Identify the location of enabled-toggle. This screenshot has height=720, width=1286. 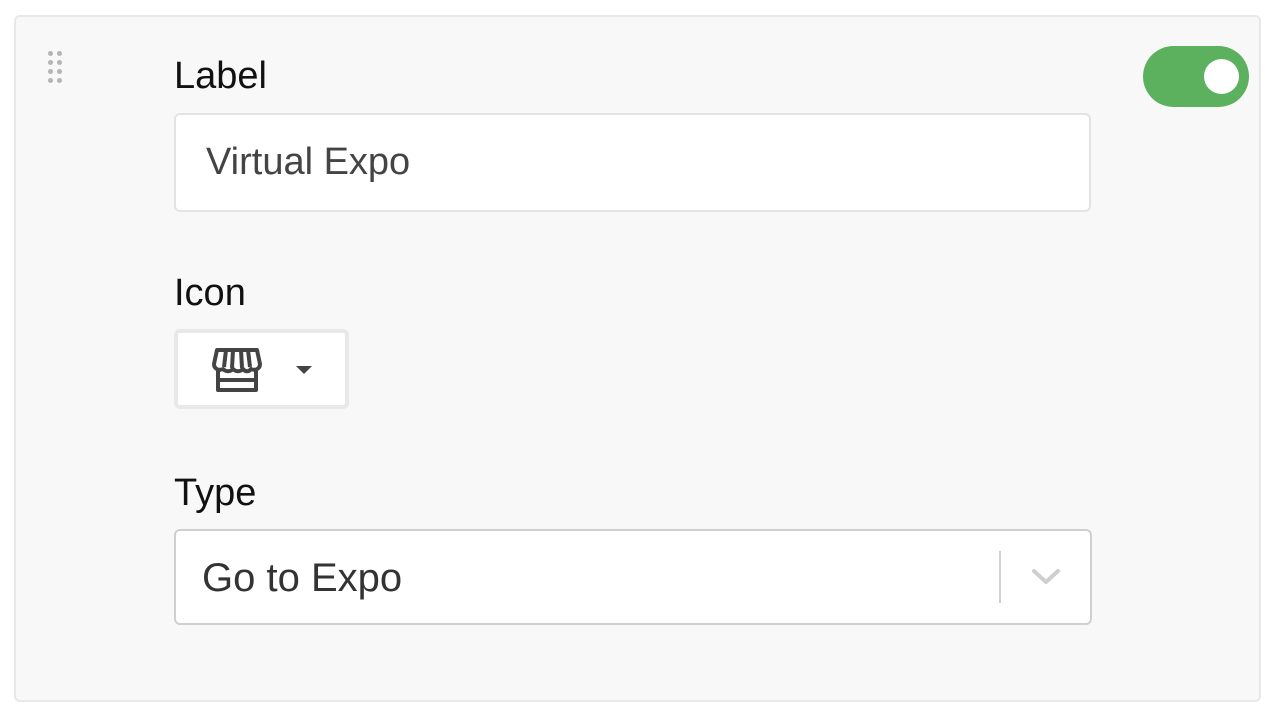
(1196, 76).